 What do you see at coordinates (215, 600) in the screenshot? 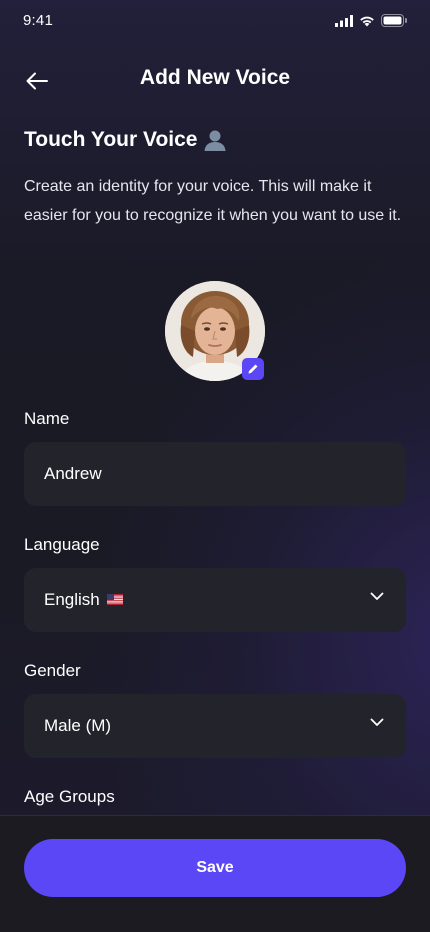
I see `language-select: English` at bounding box center [215, 600].